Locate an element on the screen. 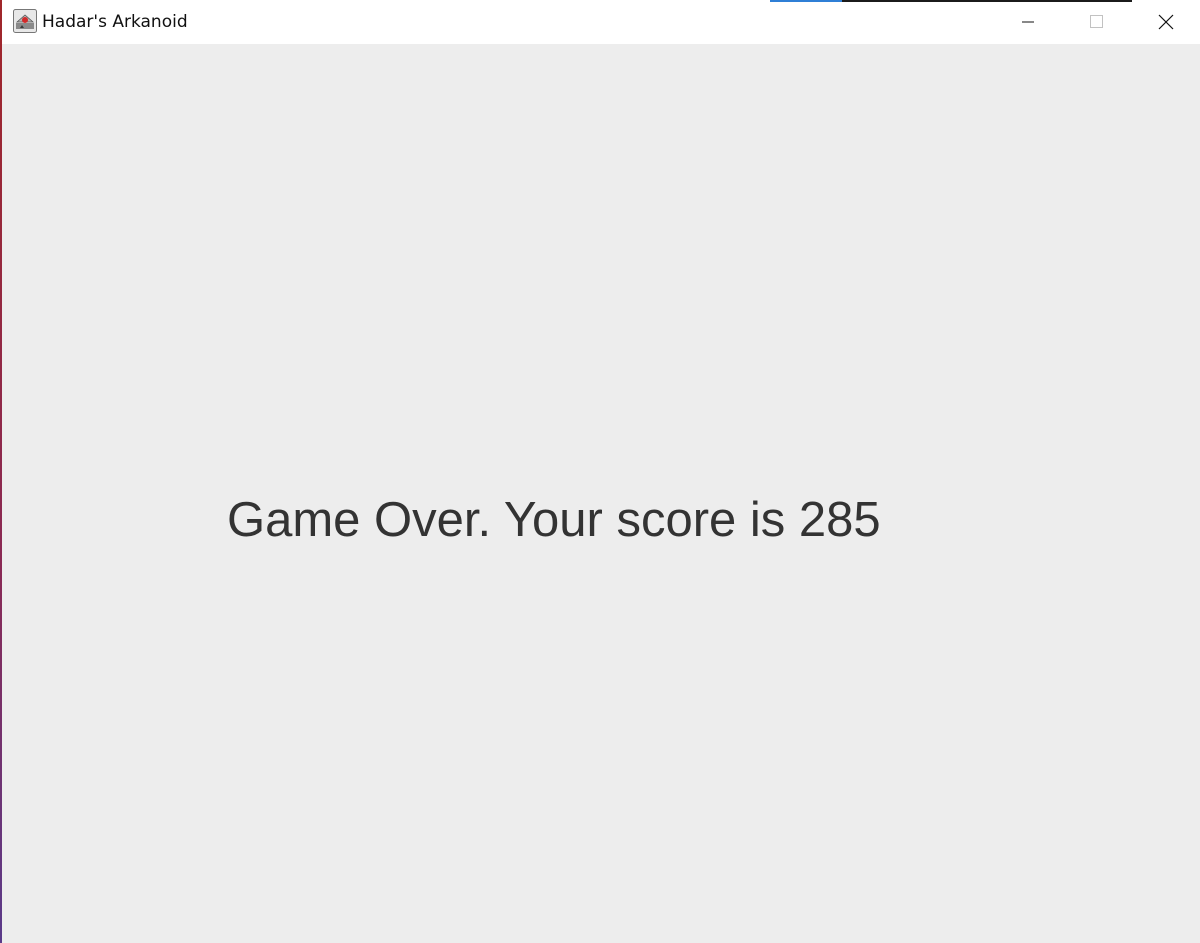  maximize-icon is located at coordinates (1096, 22).